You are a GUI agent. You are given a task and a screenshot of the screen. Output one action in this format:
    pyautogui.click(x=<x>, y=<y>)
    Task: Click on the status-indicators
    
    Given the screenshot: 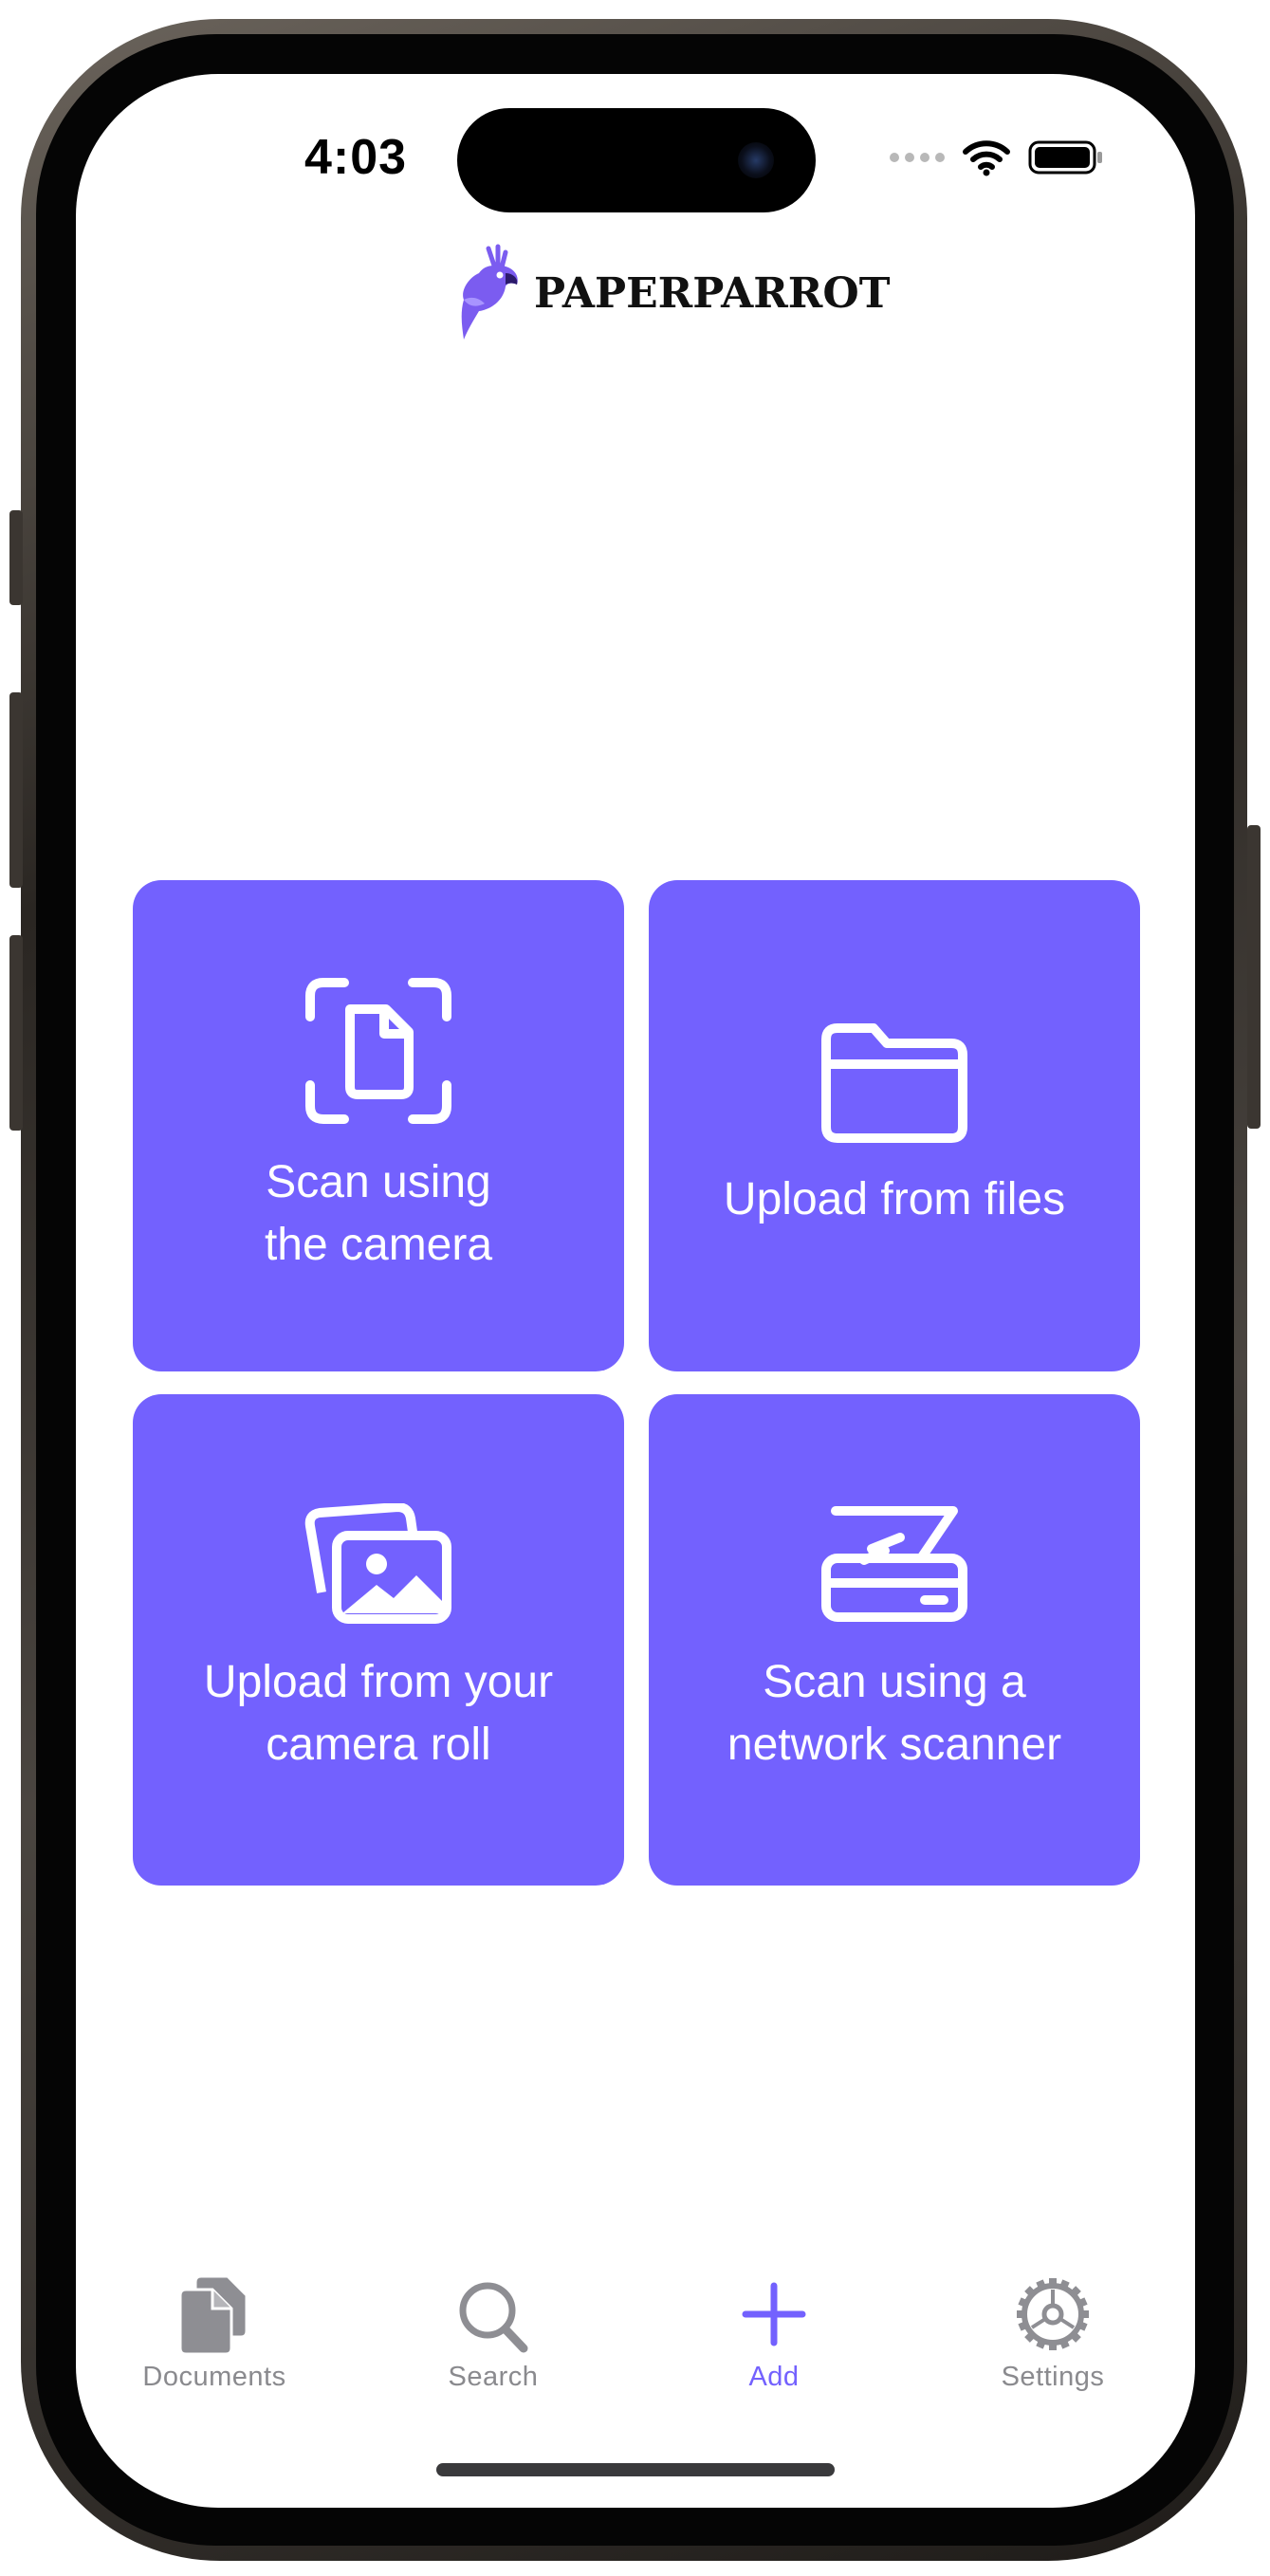 What is the action you would take?
    pyautogui.click(x=997, y=157)
    